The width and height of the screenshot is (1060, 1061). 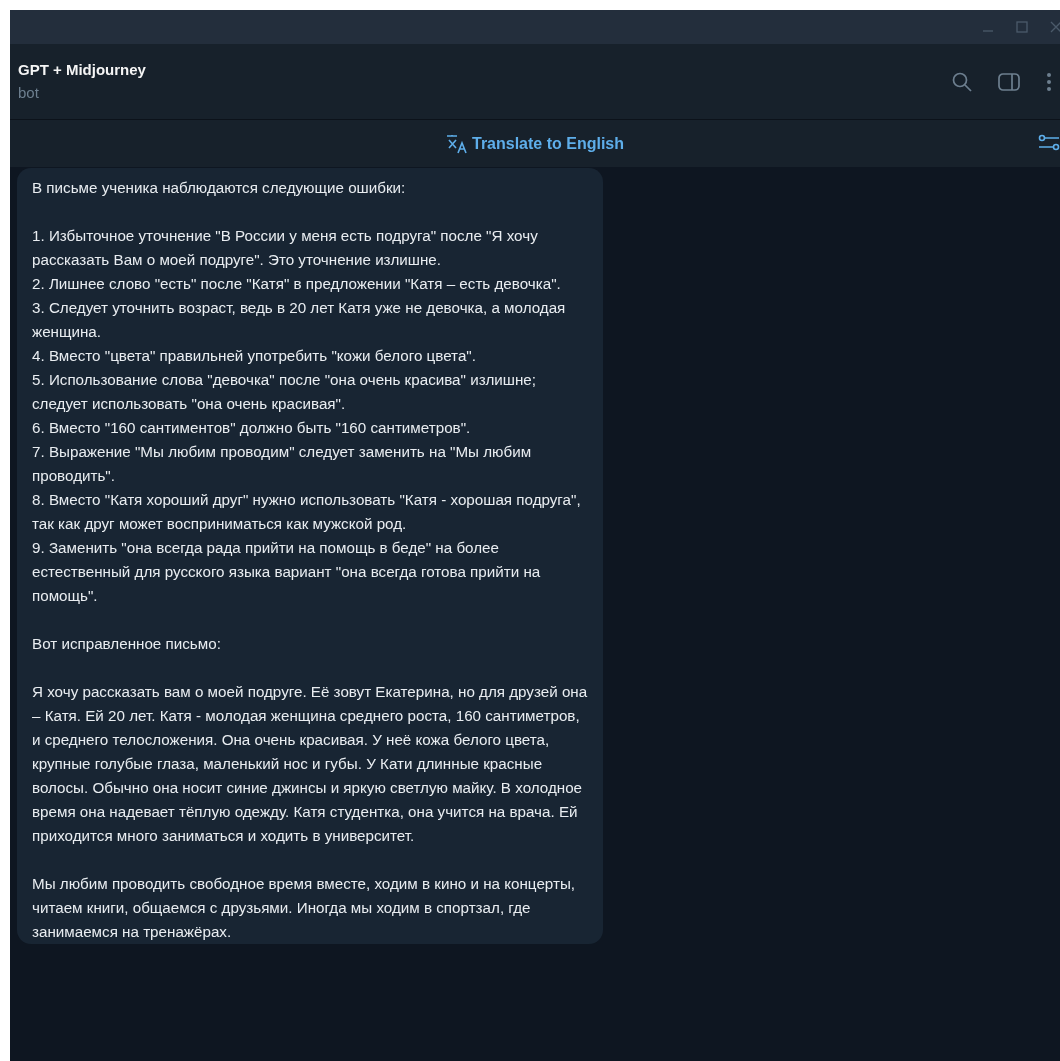 What do you see at coordinates (304, 908) in the screenshot?
I see `message-text: Мы любим проводить свободное время вместе, ходим в кино и на концерты, читаем книги, общаемся с друзьями. Иногда мы ходим в спортзал, где занимаемся на тренажёрах.` at bounding box center [304, 908].